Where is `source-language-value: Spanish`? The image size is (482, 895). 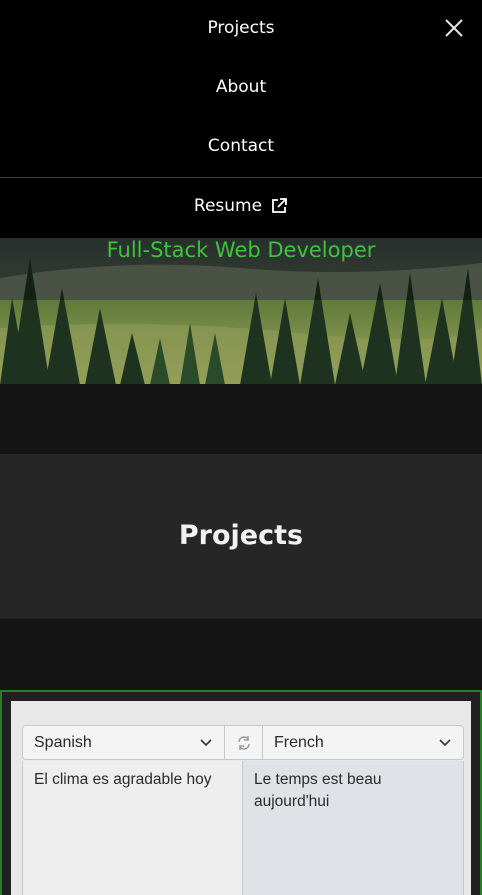
source-language-value: Spanish is located at coordinates (63, 742).